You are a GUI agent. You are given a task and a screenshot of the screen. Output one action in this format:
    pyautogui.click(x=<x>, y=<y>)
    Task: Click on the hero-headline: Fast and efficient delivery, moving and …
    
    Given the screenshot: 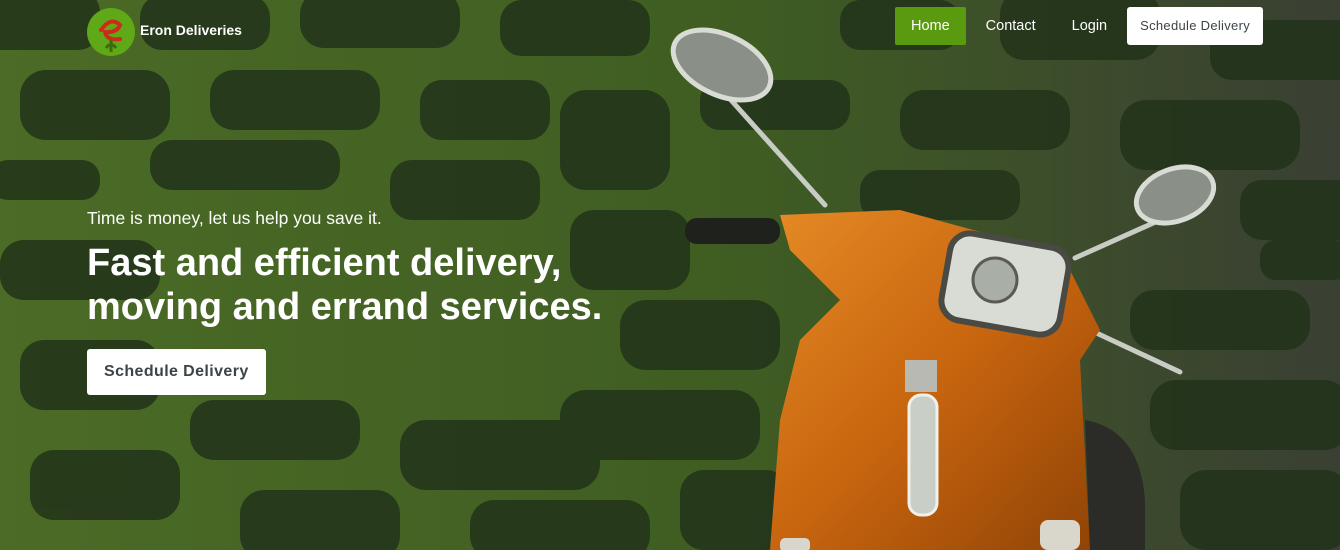 What is the action you would take?
    pyautogui.click(x=387, y=285)
    